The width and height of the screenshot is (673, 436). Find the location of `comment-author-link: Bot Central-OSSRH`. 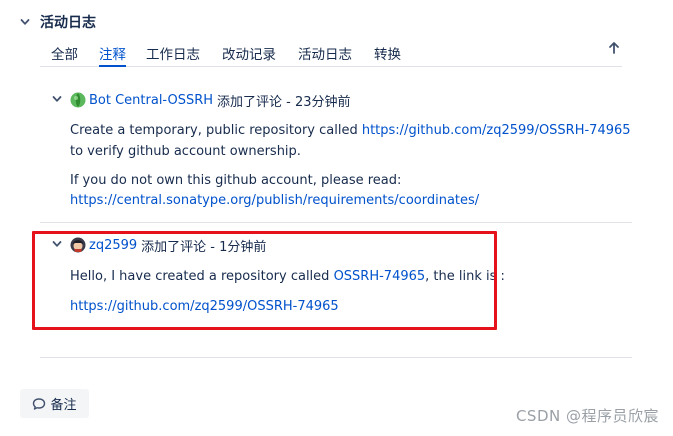

comment-author-link: Bot Central-OSSRH is located at coordinates (151, 100).